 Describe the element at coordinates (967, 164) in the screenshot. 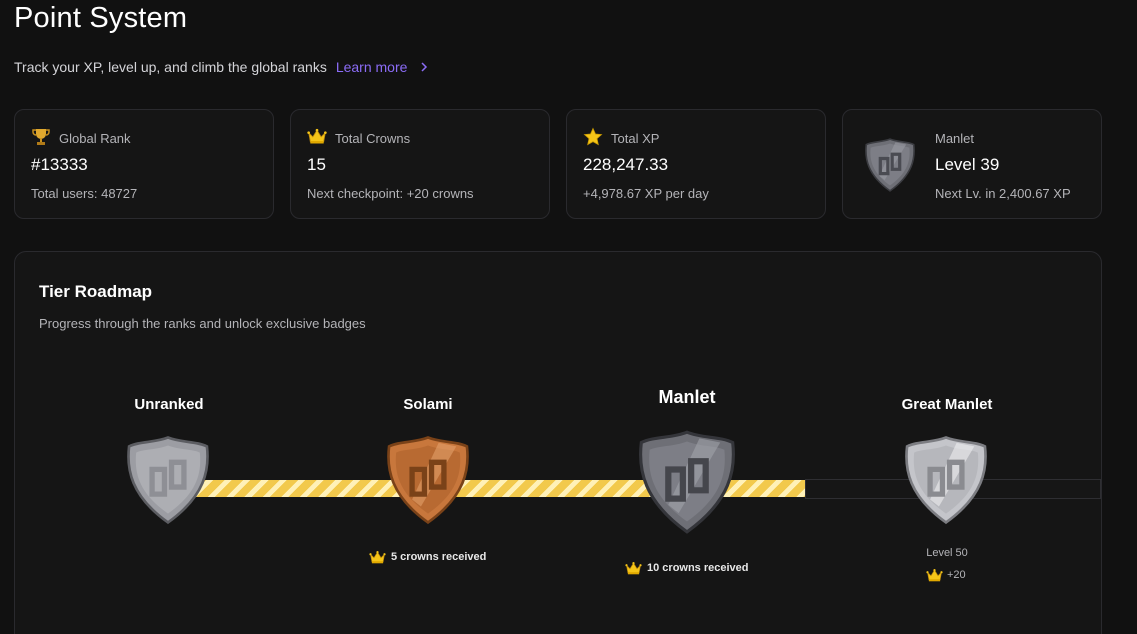

I see `stat-value: Level 39` at that location.